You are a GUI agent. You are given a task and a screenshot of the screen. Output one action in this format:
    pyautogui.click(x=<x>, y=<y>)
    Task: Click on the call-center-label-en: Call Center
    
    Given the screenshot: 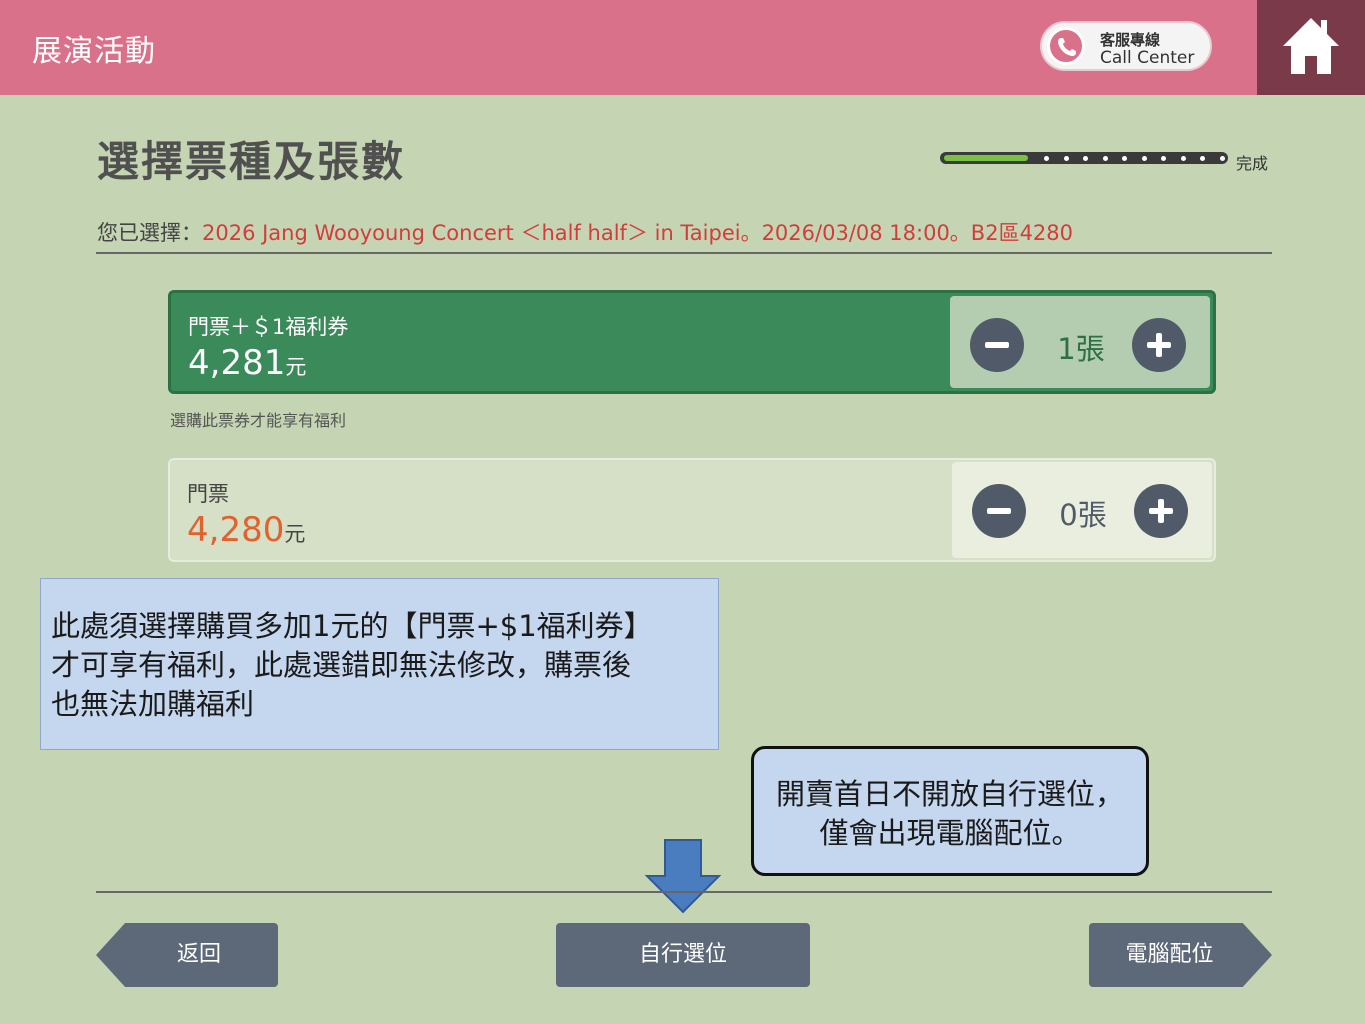 What is the action you would take?
    pyautogui.click(x=1147, y=58)
    